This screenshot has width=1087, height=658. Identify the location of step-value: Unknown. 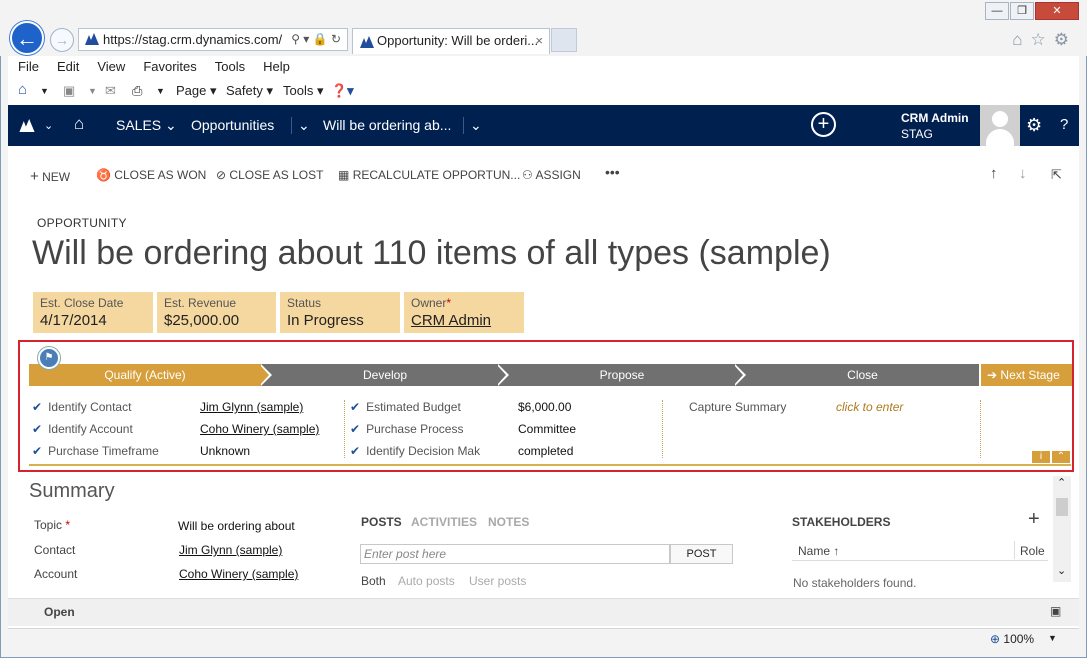
(225, 451).